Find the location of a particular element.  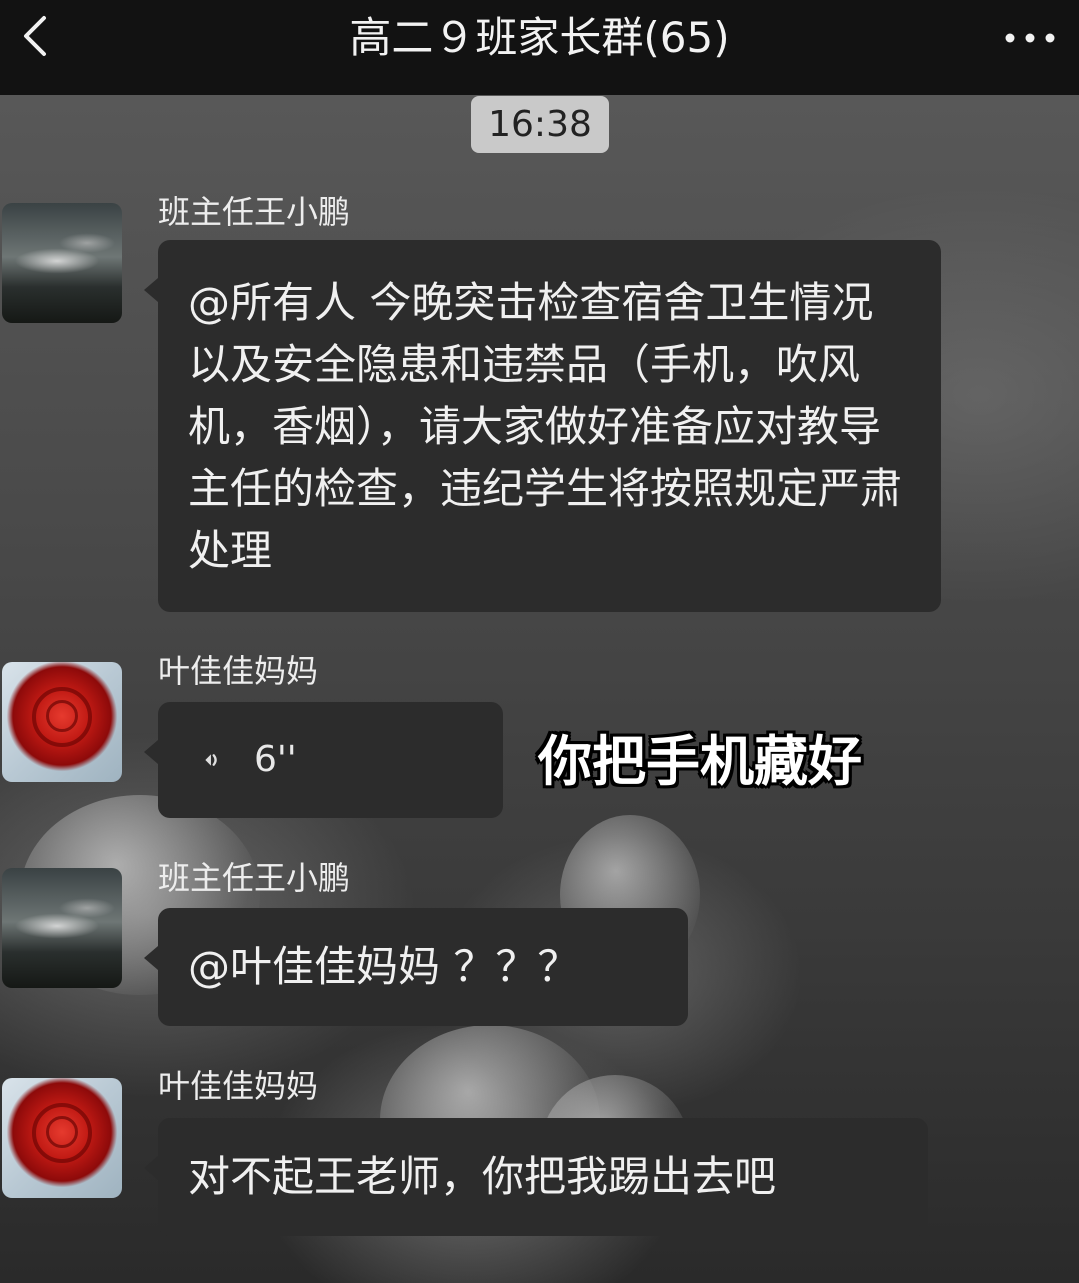

chat-title: 高二９班家长群(65) is located at coordinates (539, 37).